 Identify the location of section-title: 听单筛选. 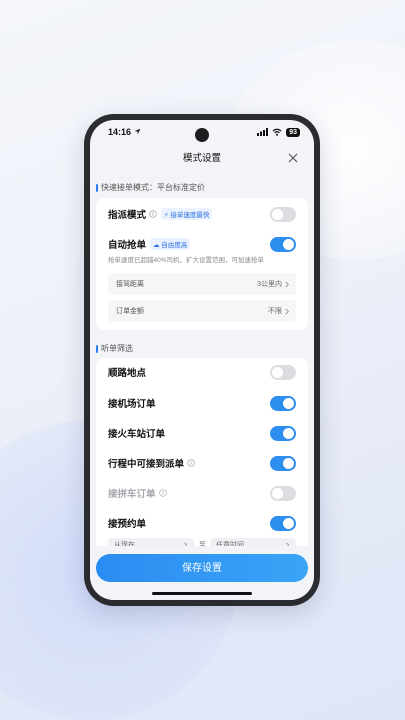
(117, 348).